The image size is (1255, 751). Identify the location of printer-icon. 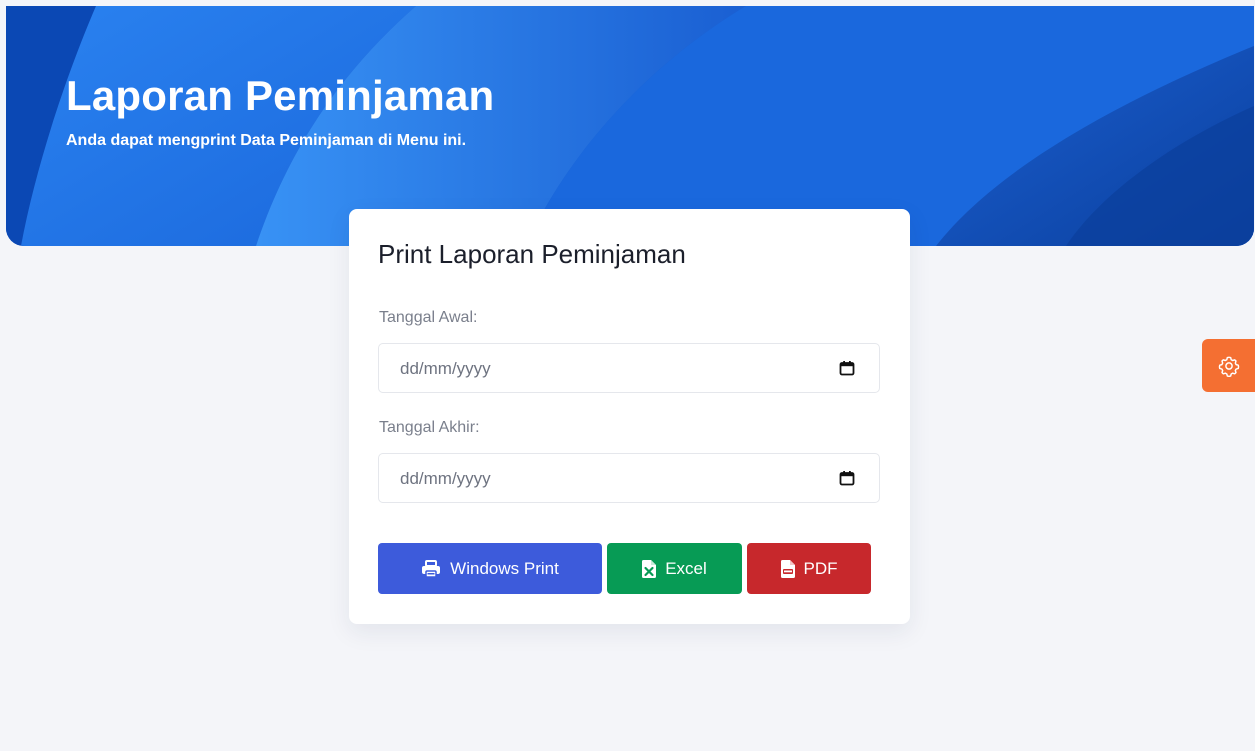
(431, 568).